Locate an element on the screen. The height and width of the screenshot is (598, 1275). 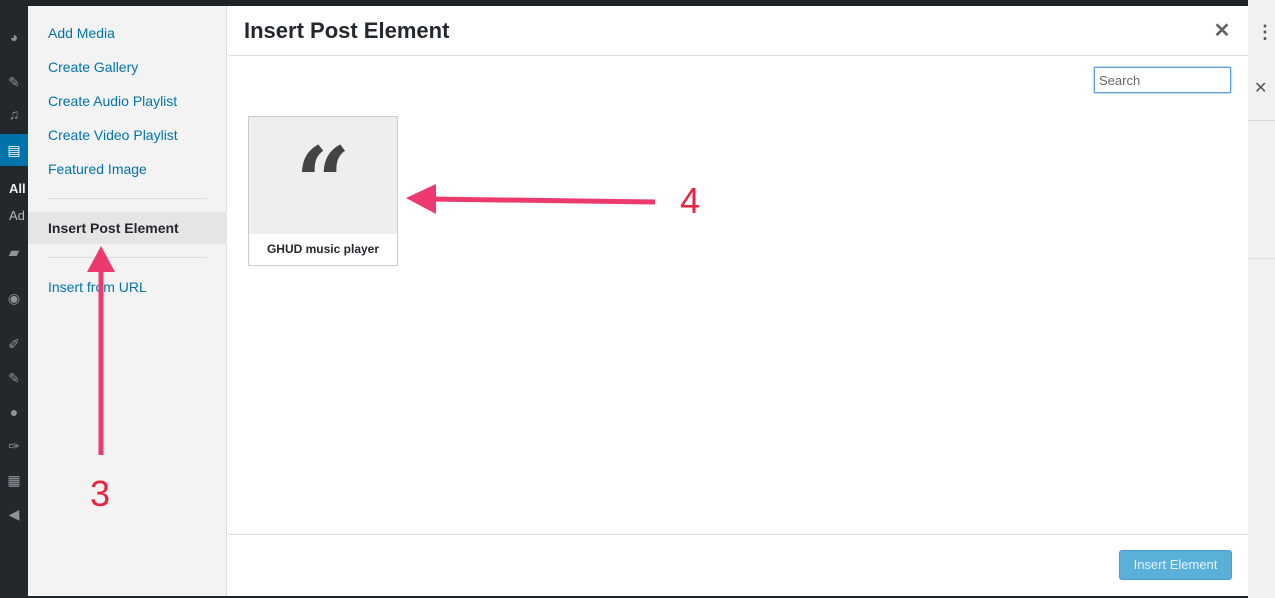
tools-icon: ✑ is located at coordinates (14, 446).